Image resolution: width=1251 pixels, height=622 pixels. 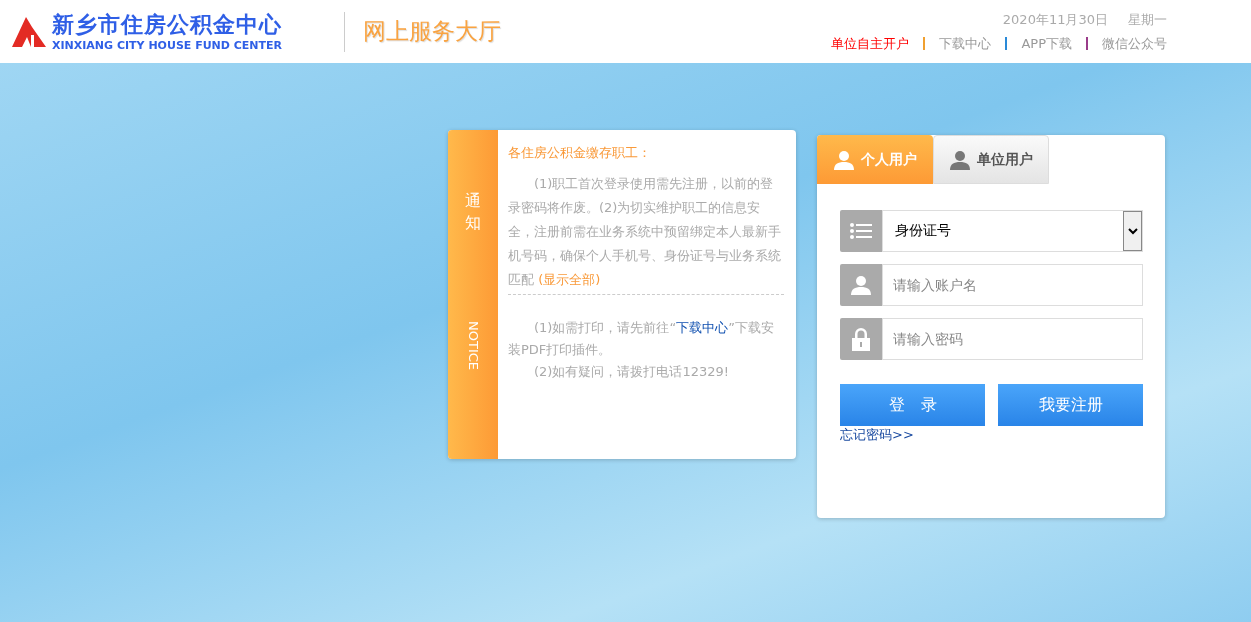 I want to click on nav-link: 单位自主开户, so click(x=870, y=43).